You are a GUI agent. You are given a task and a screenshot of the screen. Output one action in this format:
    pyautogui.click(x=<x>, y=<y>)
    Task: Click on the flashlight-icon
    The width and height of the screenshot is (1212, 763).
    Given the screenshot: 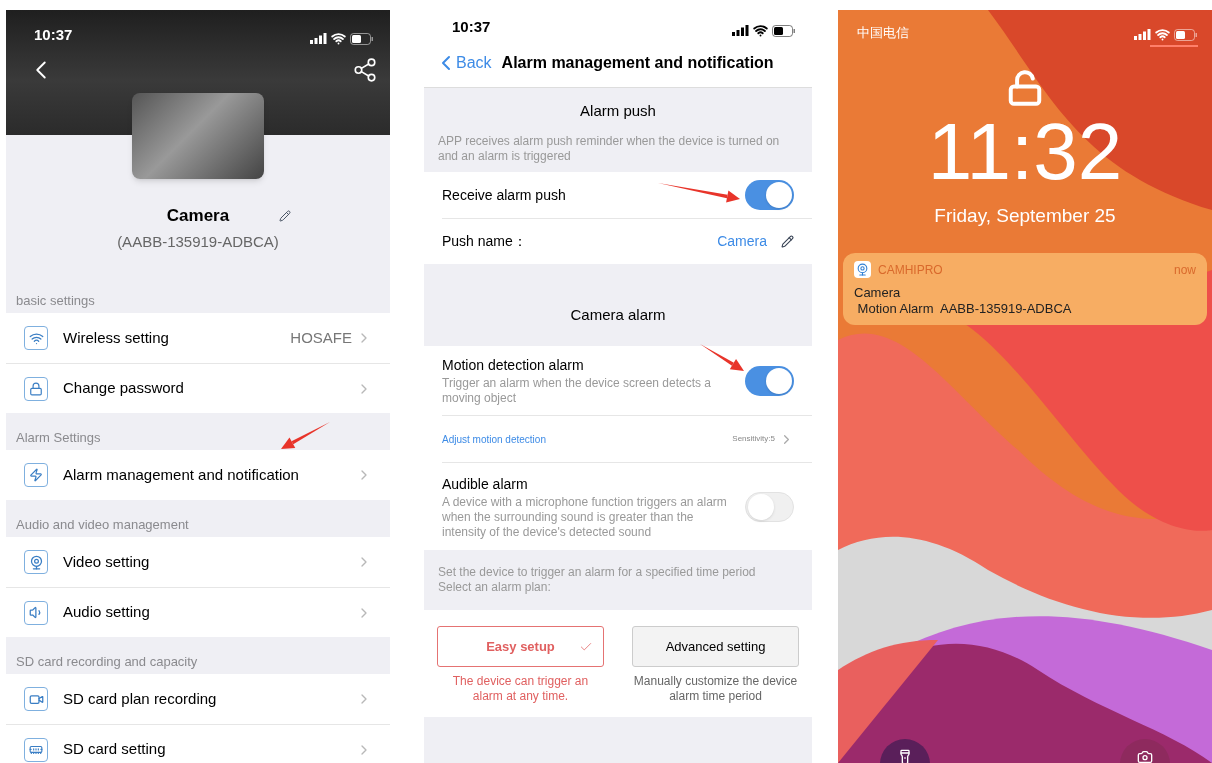 What is the action you would take?
    pyautogui.click(x=905, y=756)
    